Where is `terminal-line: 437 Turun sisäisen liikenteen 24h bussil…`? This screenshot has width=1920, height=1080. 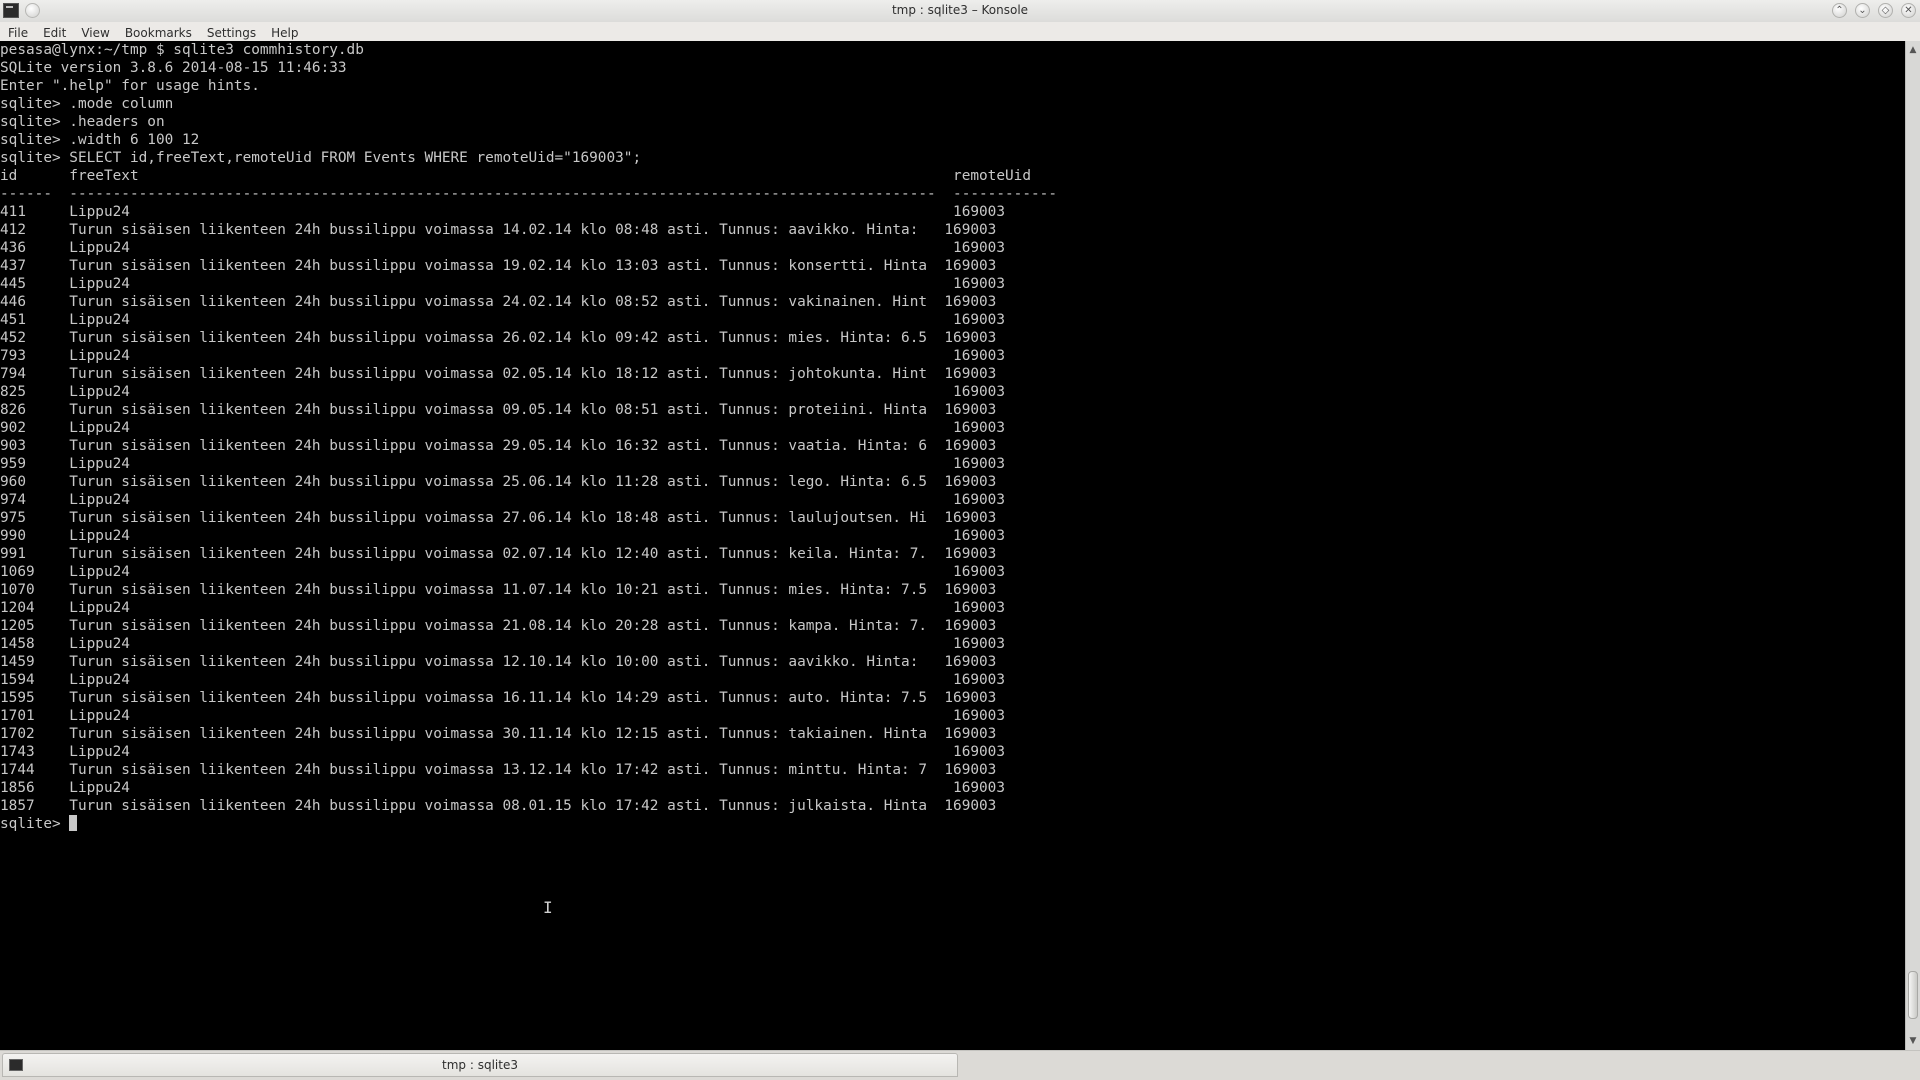
terminal-line: 437 Turun sisäisen liikenteen 24h bussil… is located at coordinates (498, 266).